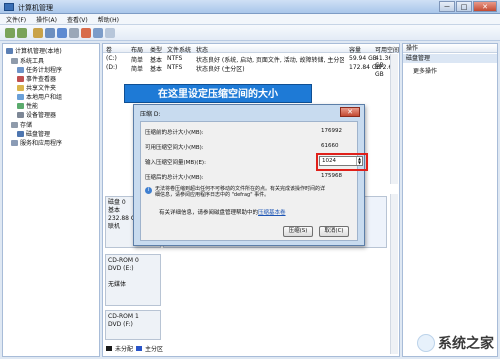 Image resolution: width=500 pixels, height=359 pixels. What do you see at coordinates (9, 7) in the screenshot?
I see `app-icon` at bounding box center [9, 7].